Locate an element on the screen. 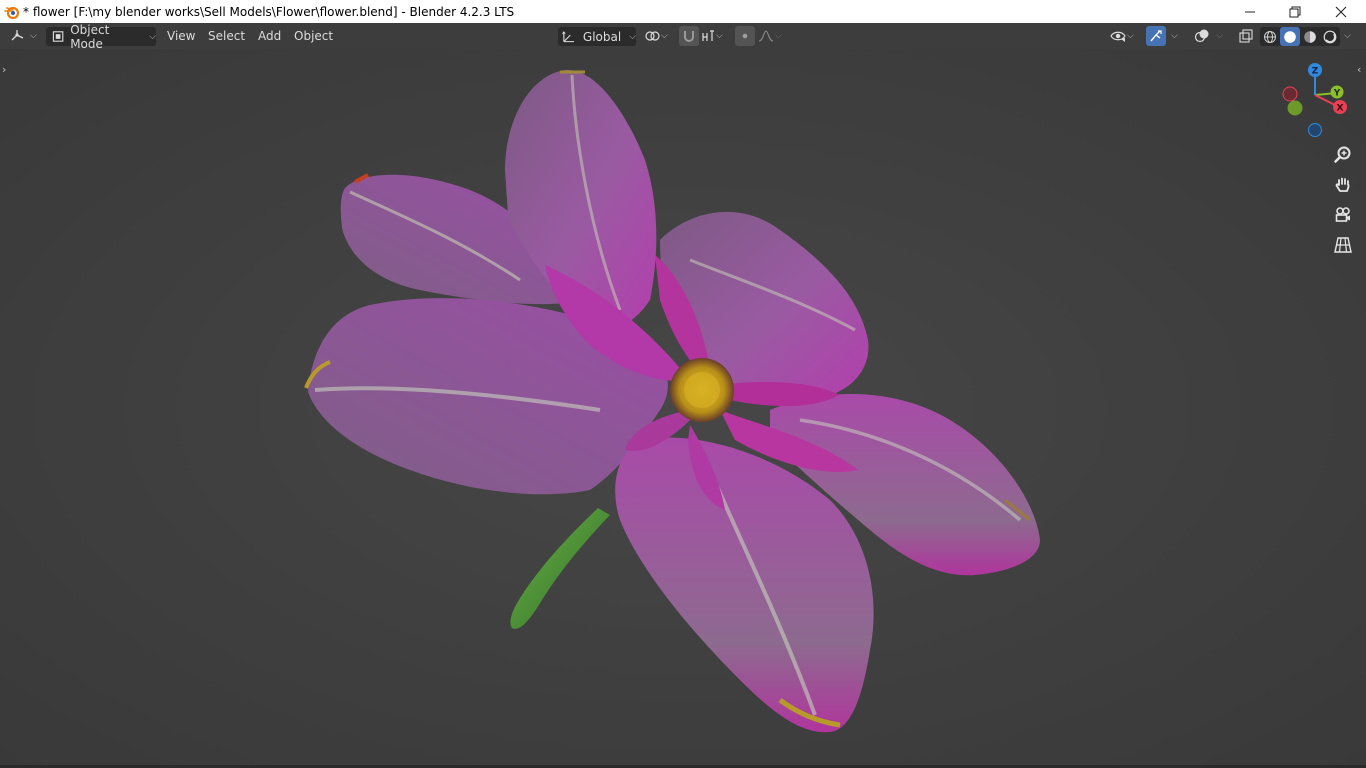  pivot-point-dropdown: ⌵ is located at coordinates (658, 36).